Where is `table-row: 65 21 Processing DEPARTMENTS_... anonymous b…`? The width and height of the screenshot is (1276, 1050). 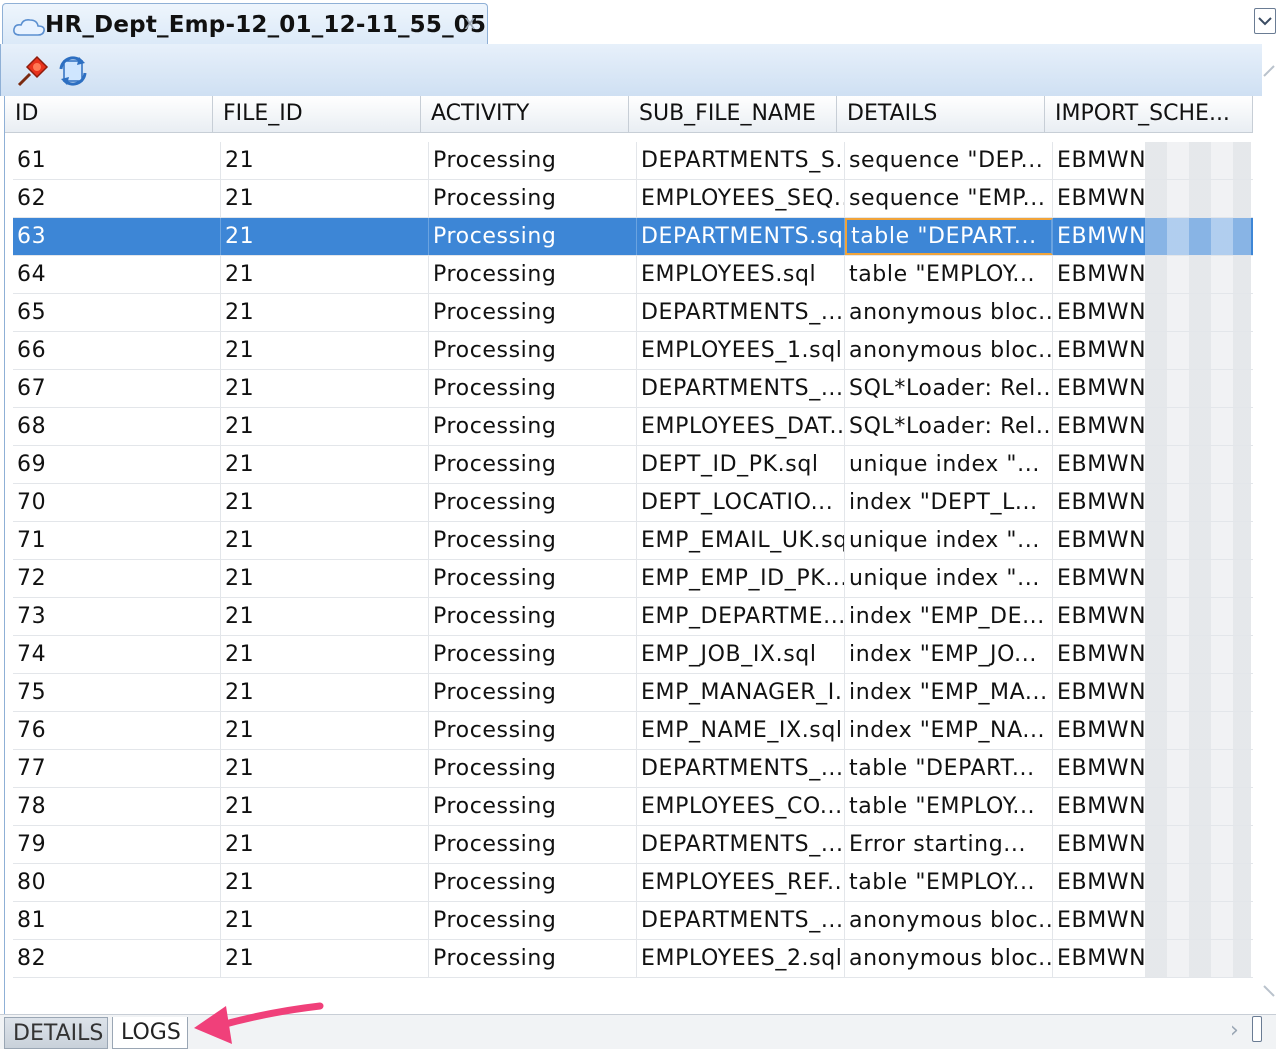
table-row: 65 21 Processing DEPARTMENTS_... anonymous b… is located at coordinates (633, 313).